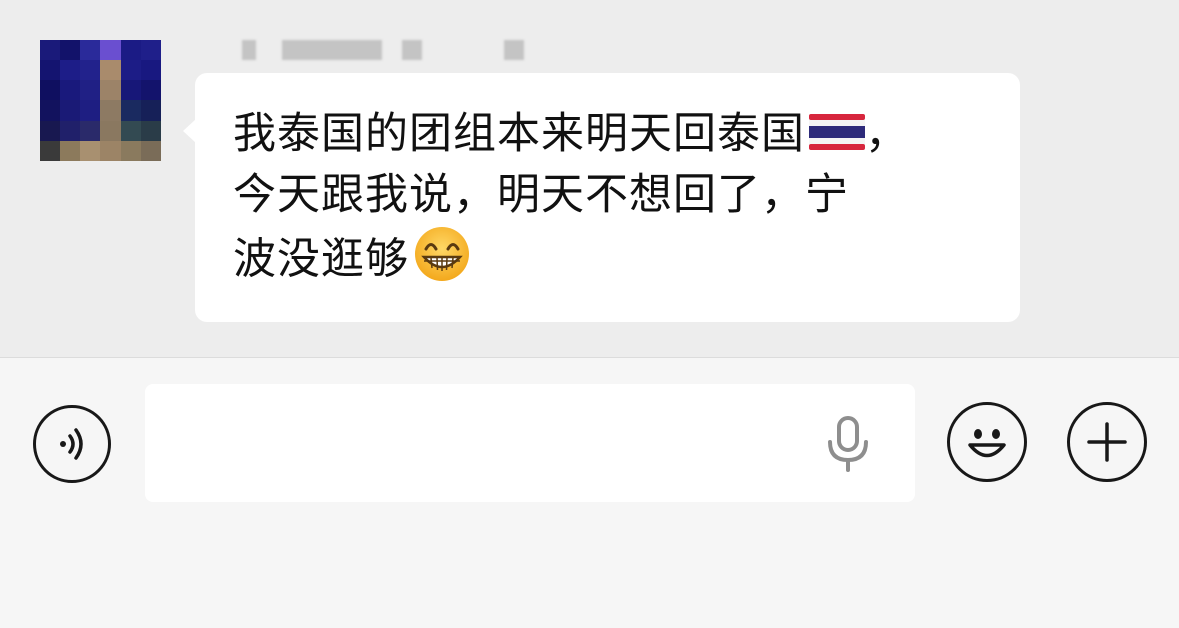  Describe the element at coordinates (848, 444) in the screenshot. I see `microphone-icon` at that location.